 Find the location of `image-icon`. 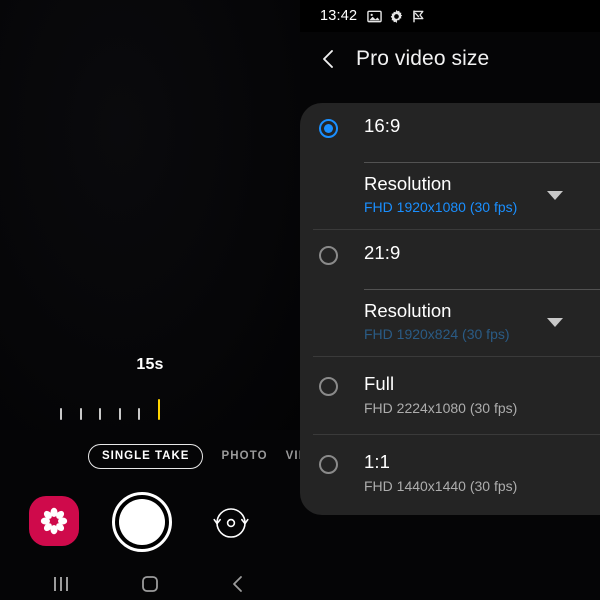

image-icon is located at coordinates (375, 16).